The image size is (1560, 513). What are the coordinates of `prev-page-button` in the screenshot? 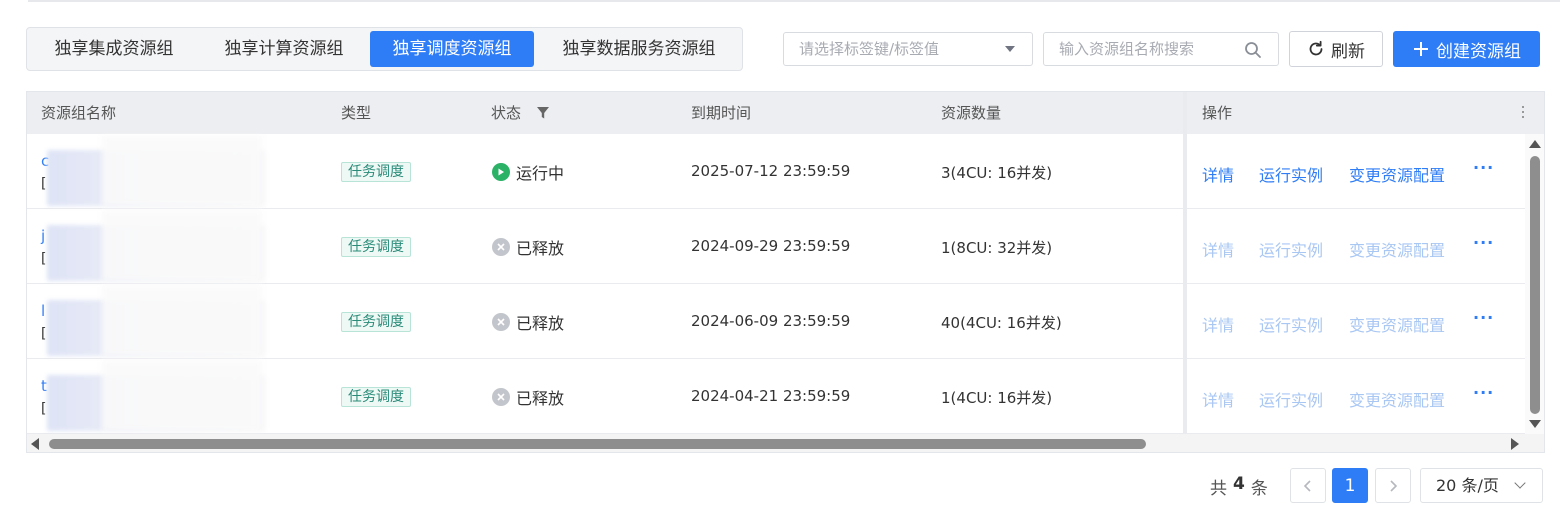 It's located at (1308, 485).